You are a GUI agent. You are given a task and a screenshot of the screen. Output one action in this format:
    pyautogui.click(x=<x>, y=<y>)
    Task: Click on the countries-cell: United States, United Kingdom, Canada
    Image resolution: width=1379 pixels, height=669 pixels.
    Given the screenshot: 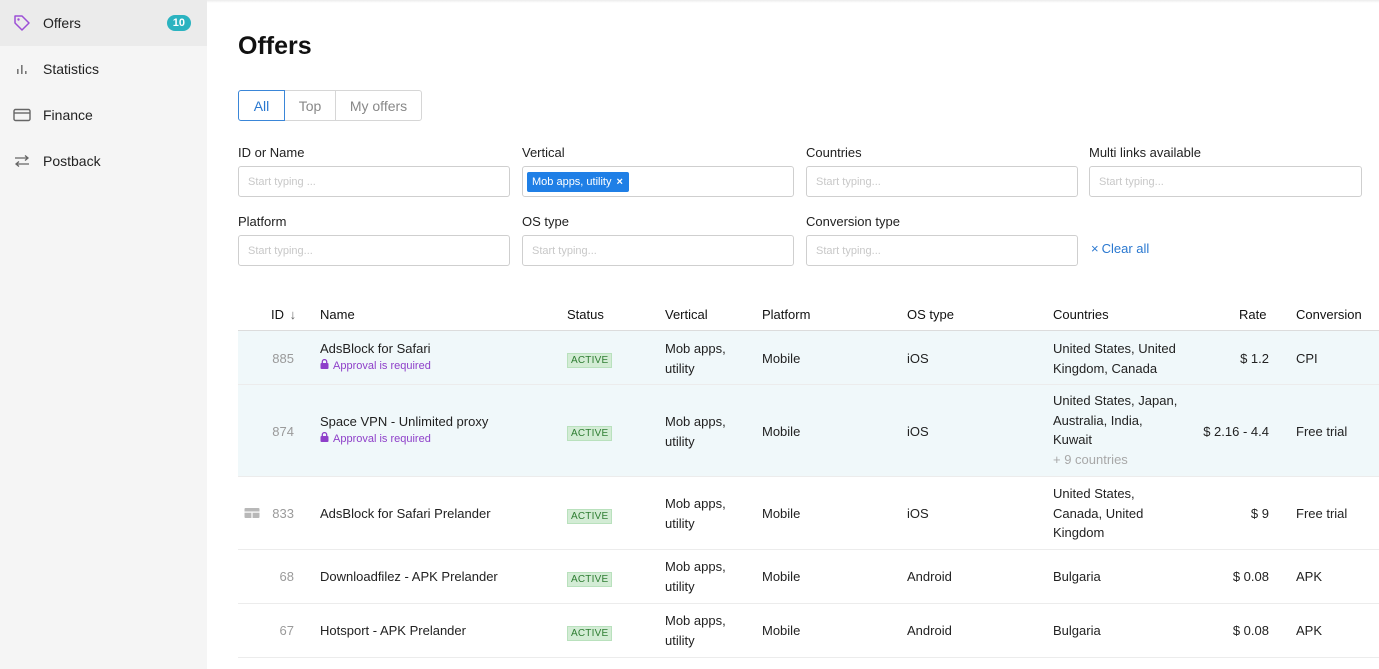 What is the action you would take?
    pyautogui.click(x=1114, y=358)
    